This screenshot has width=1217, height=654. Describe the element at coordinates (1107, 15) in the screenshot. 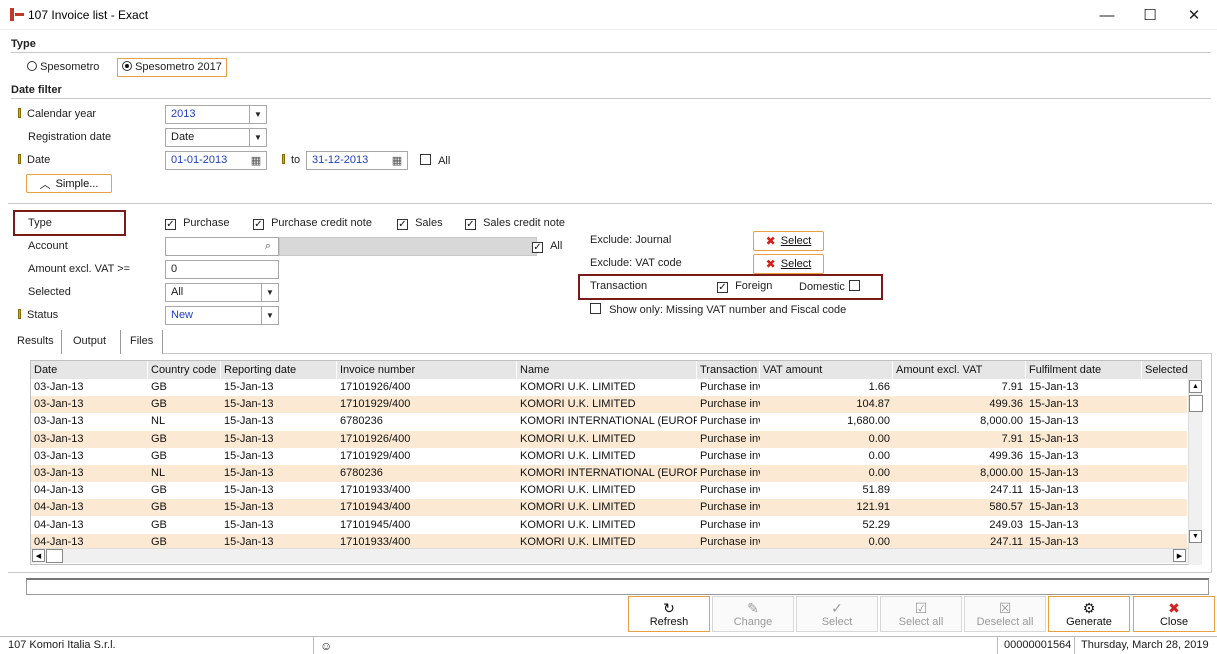

I see `minimize-button: —` at that location.